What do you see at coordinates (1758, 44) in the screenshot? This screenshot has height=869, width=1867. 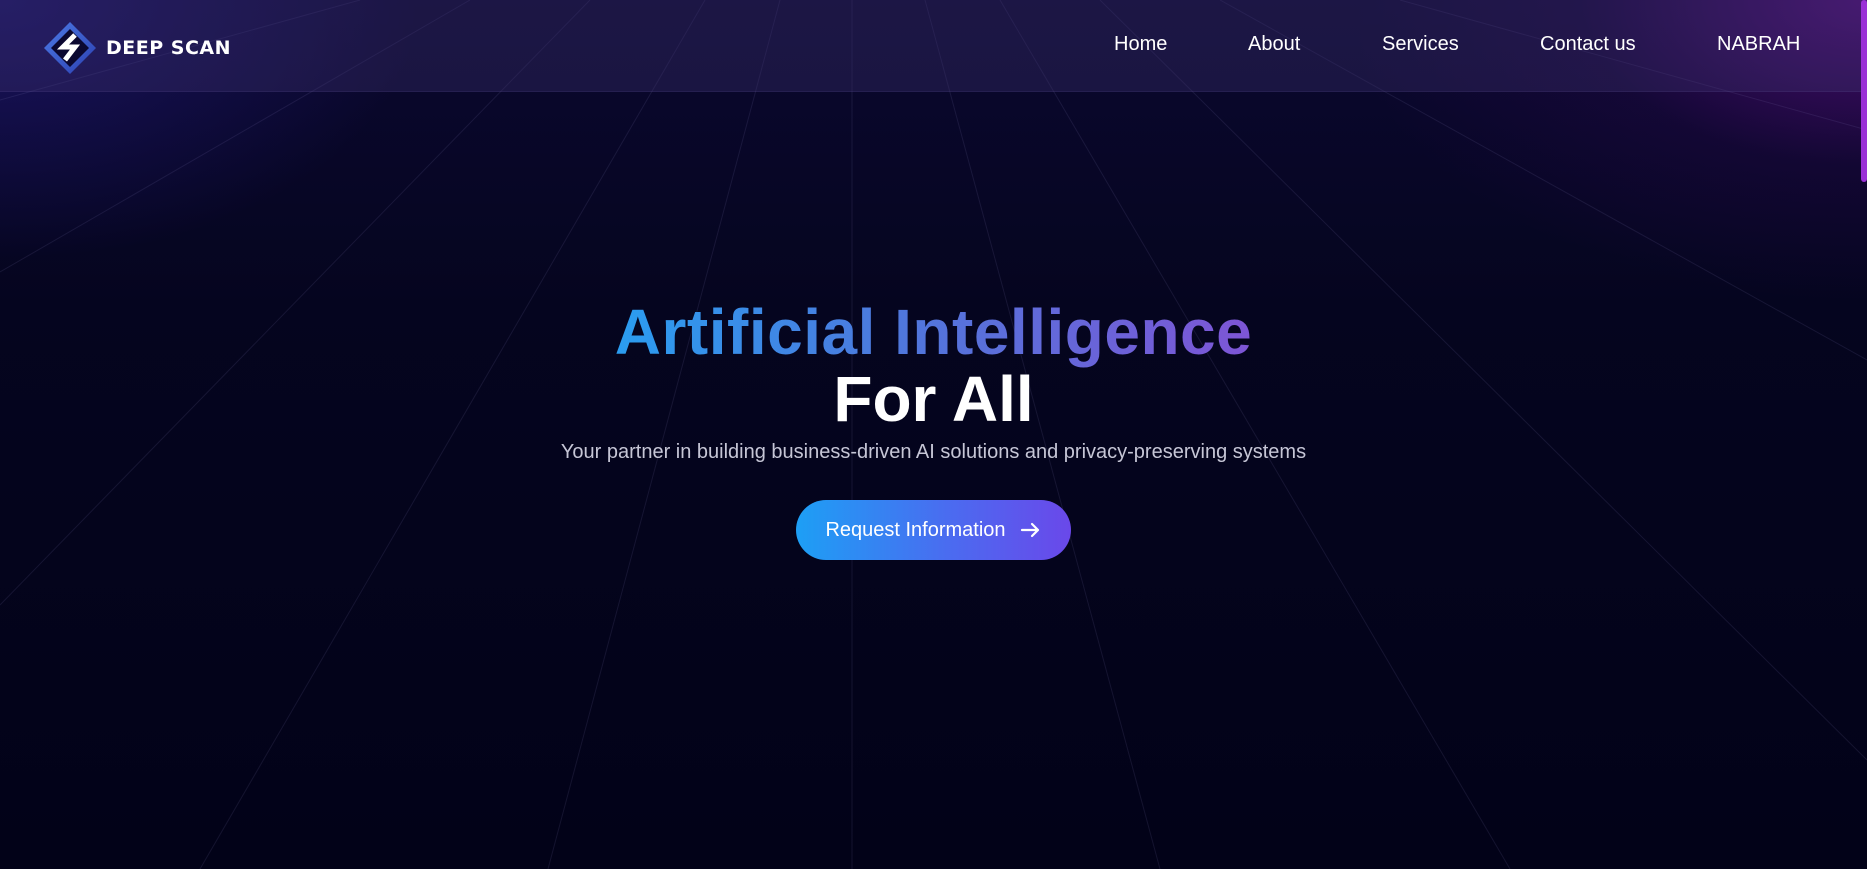 I see `nav-nabrah-link: NABRAH` at bounding box center [1758, 44].